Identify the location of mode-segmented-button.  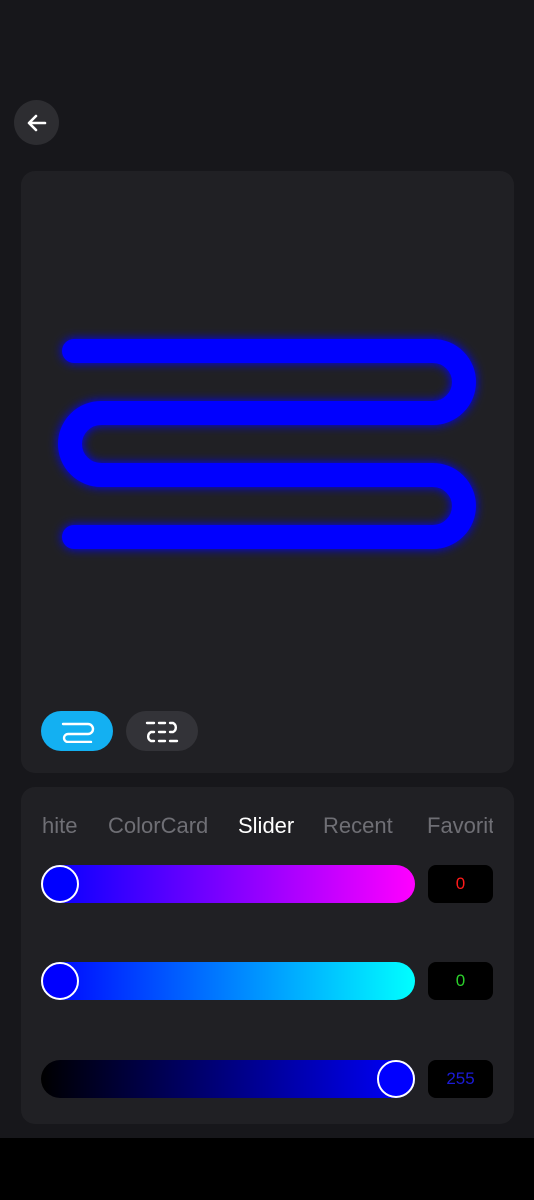
(162, 731).